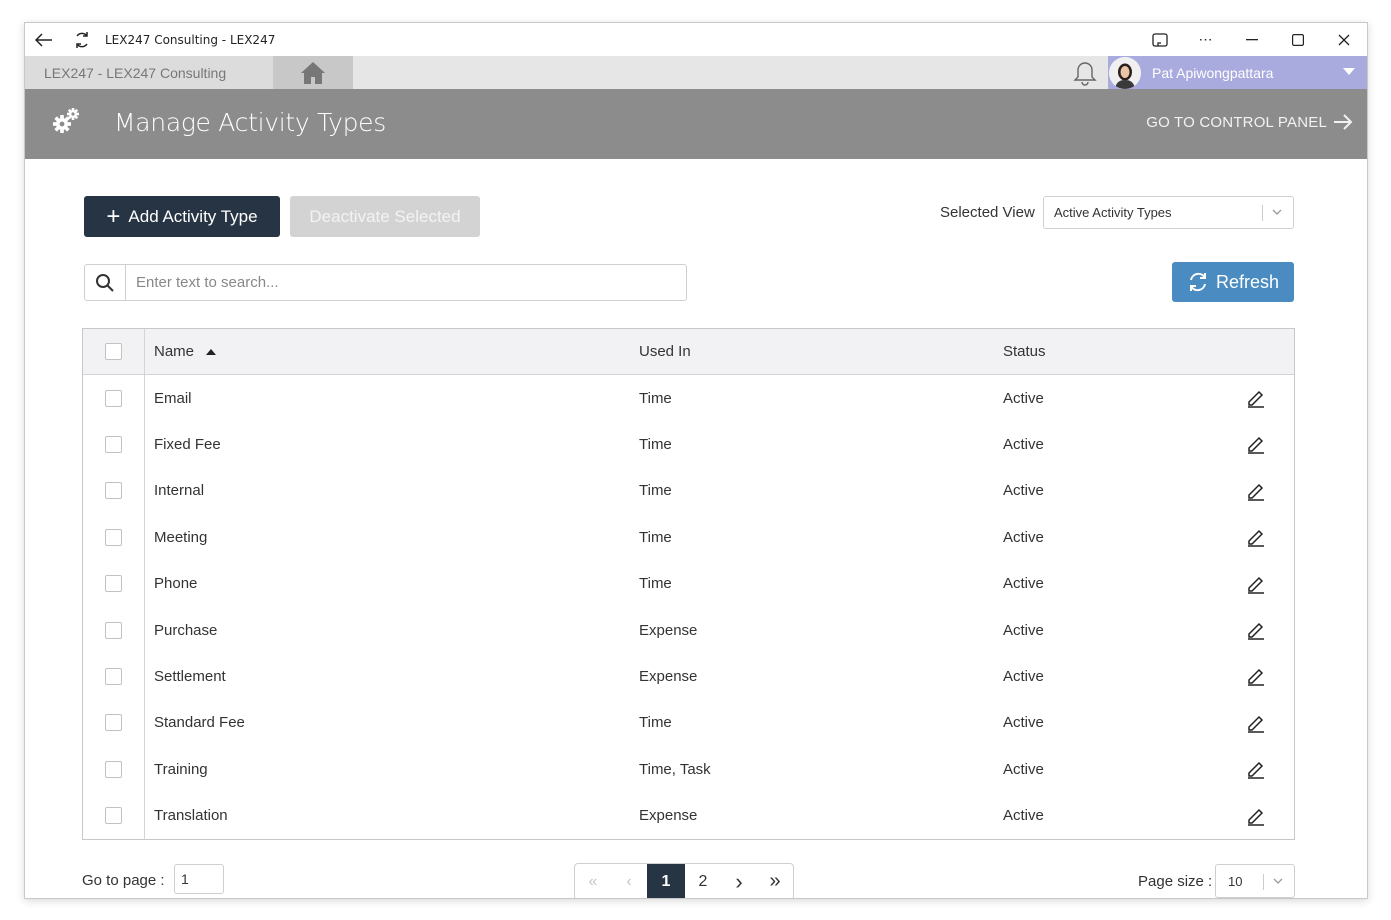 The image size is (1391, 920). I want to click on table-row: Translation Expense Active, so click(688, 815).